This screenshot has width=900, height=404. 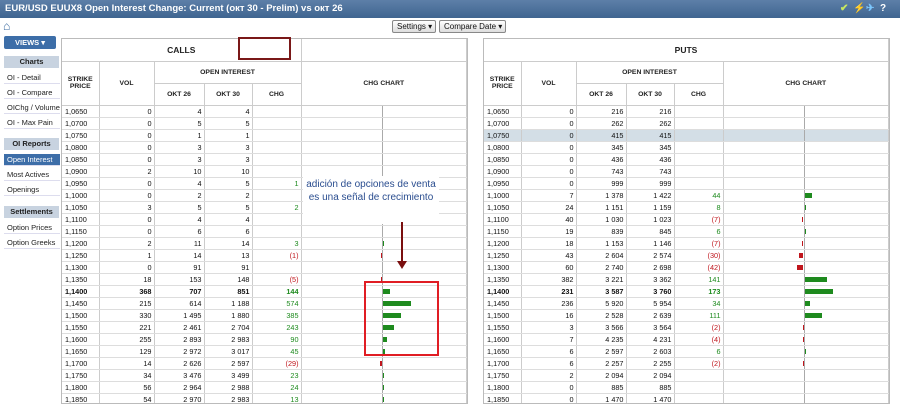 What do you see at coordinates (699, 267) in the screenshot?
I see `puts-cell-chg: (42)` at bounding box center [699, 267].